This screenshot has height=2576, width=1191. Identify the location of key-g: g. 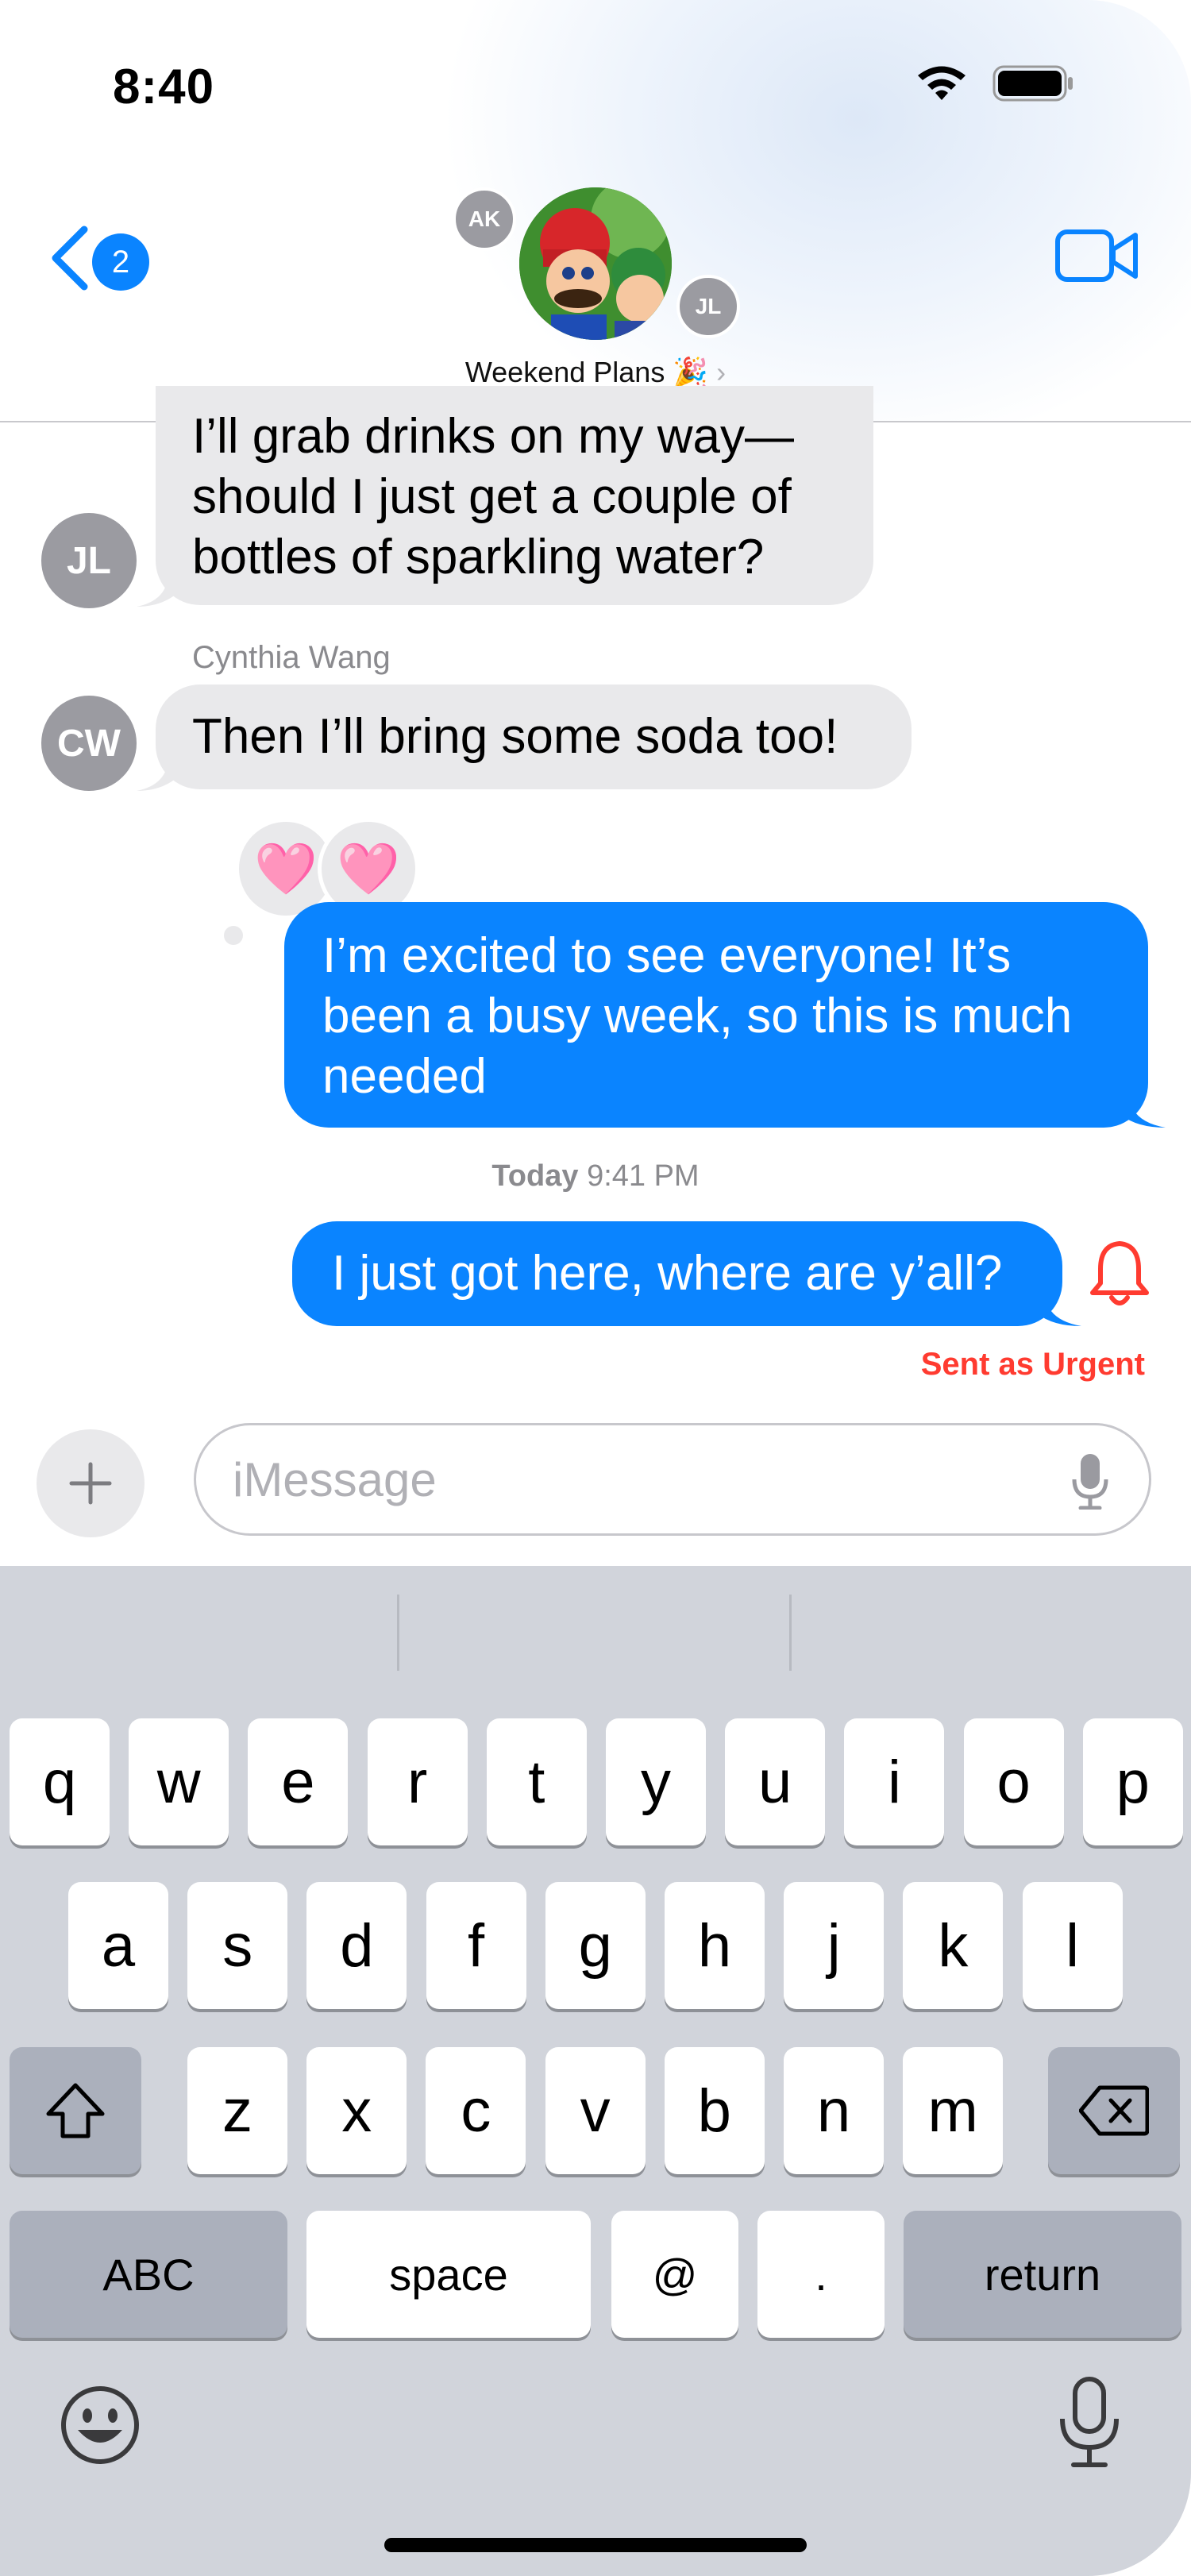
(595, 1946).